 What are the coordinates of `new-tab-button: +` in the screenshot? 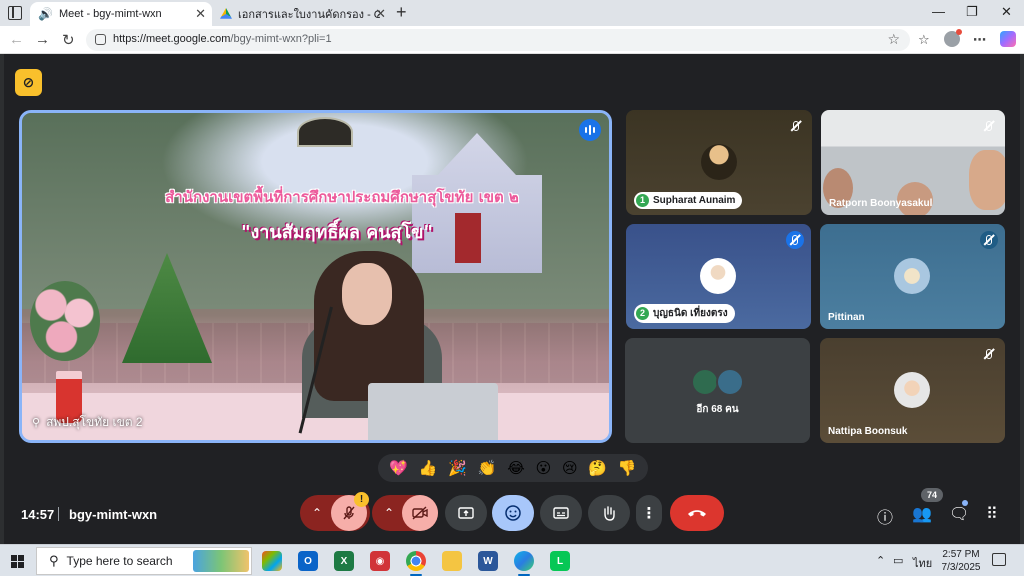 It's located at (401, 12).